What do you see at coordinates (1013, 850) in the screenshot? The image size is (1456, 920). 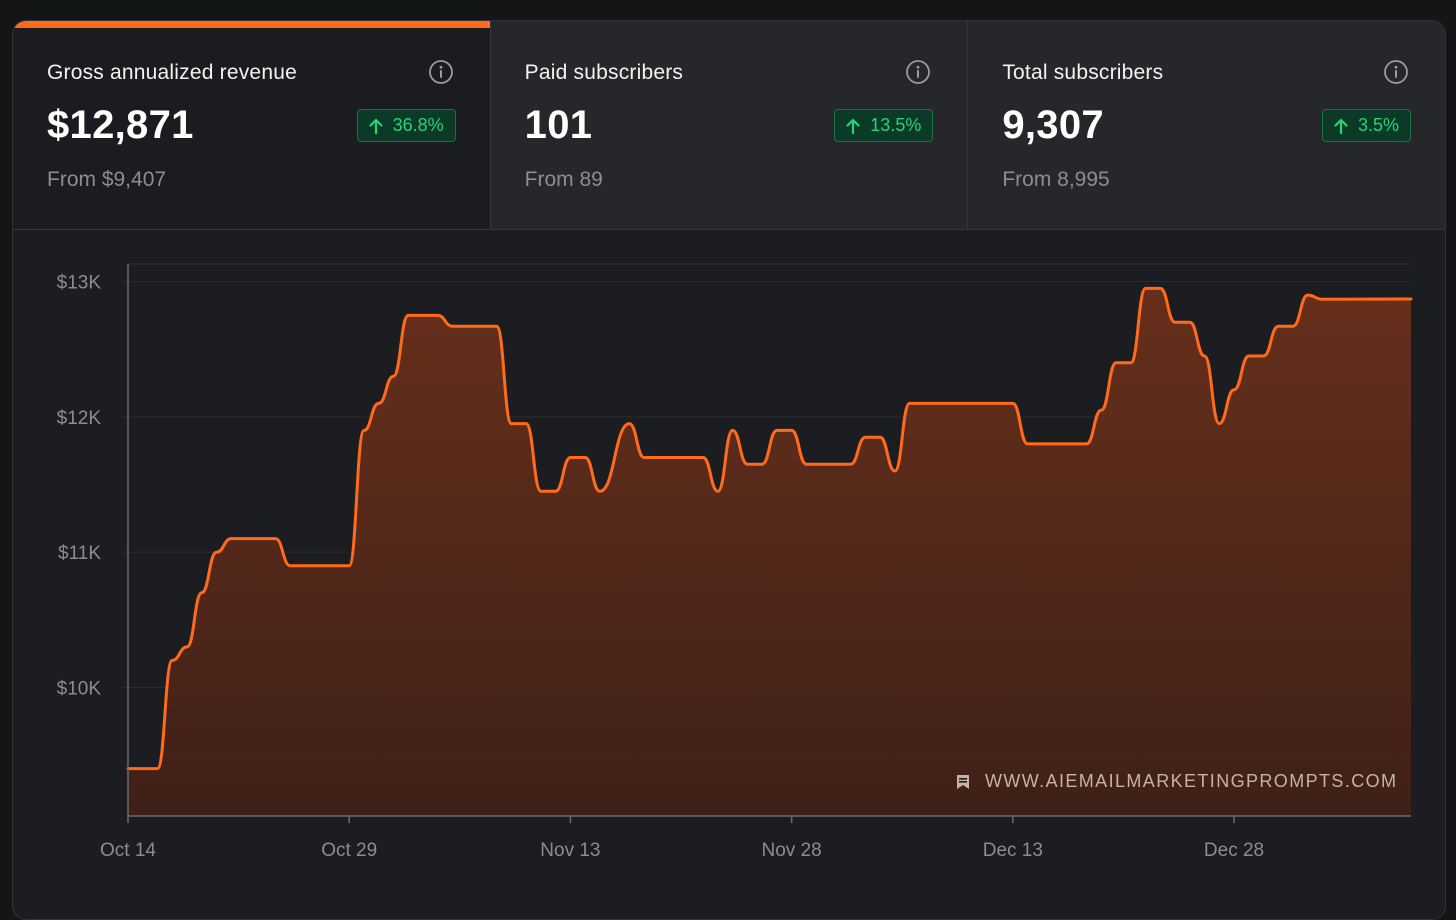 I see `x-tick-label: Dec 13` at bounding box center [1013, 850].